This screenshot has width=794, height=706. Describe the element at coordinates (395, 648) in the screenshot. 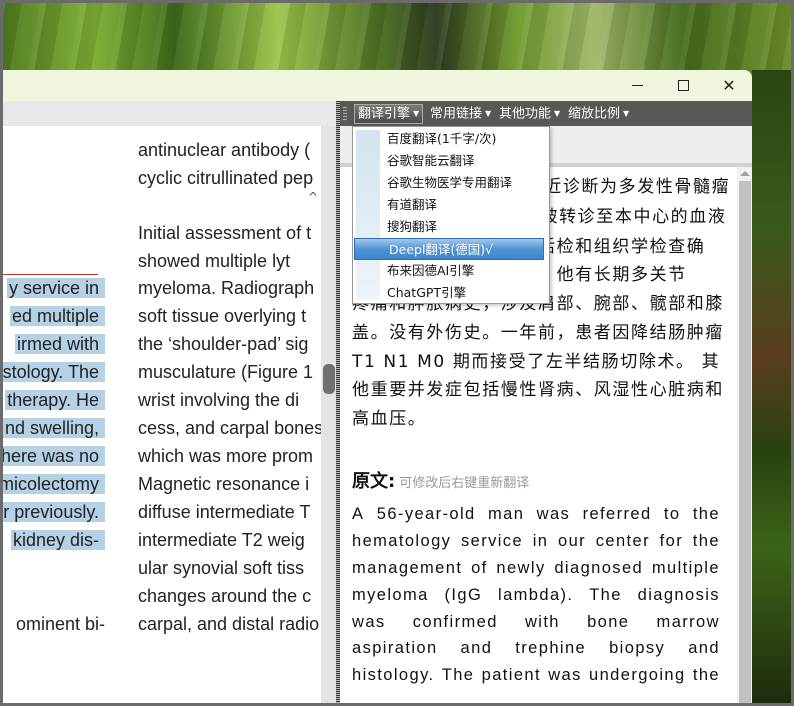

I see `word: aspiration` at that location.